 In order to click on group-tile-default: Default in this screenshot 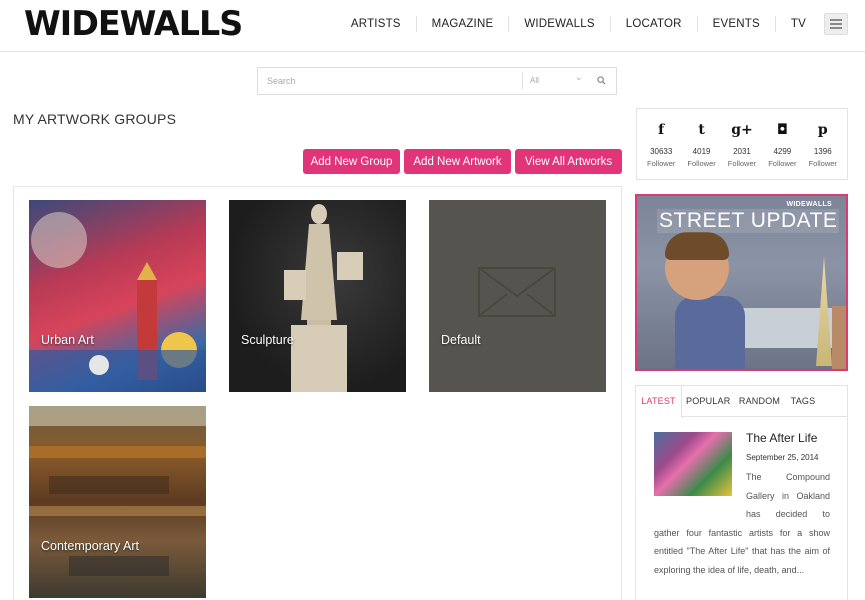, I will do `click(517, 296)`.